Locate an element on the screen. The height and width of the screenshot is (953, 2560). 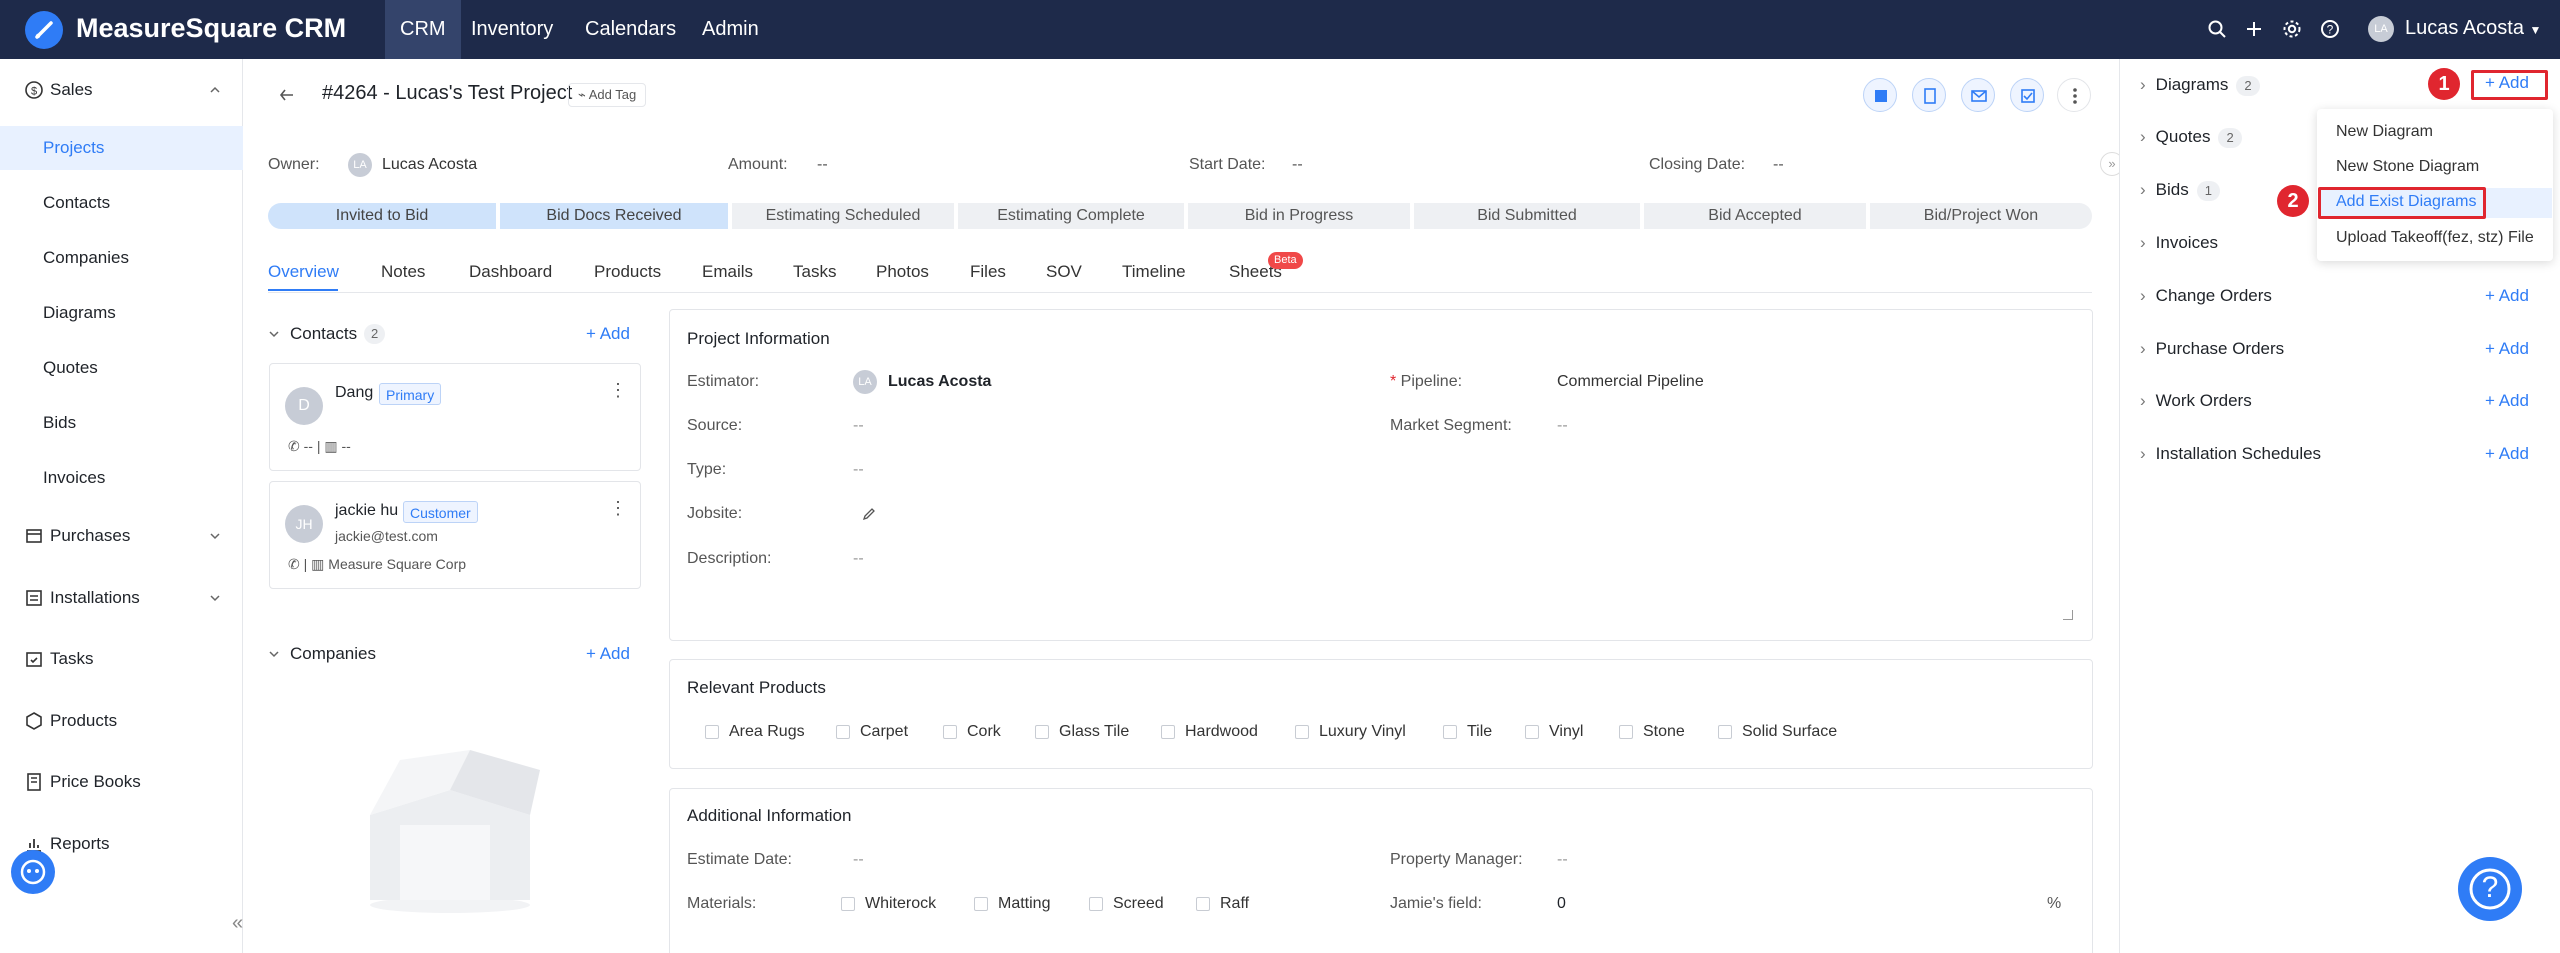
carpet-checkbox is located at coordinates (843, 732).